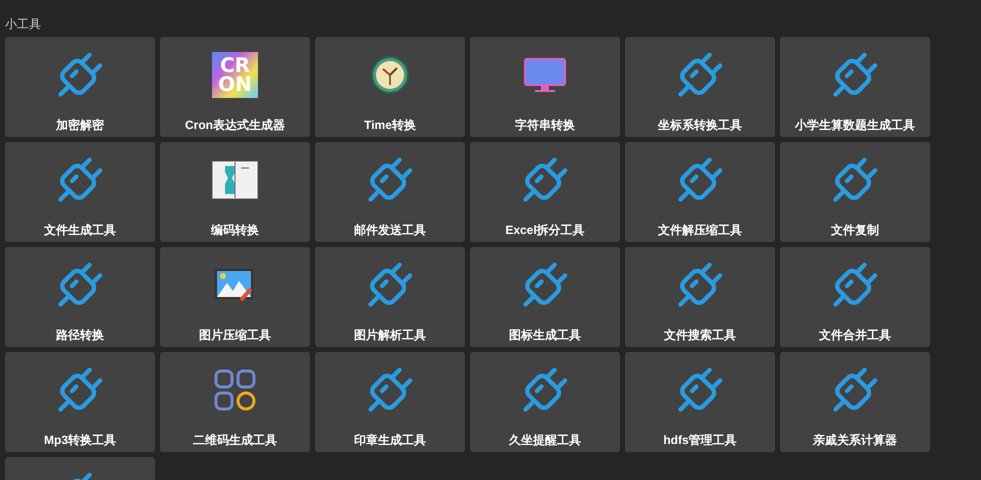 This screenshot has width=981, height=480. I want to click on tool-tile: 路径转换, so click(80, 297).